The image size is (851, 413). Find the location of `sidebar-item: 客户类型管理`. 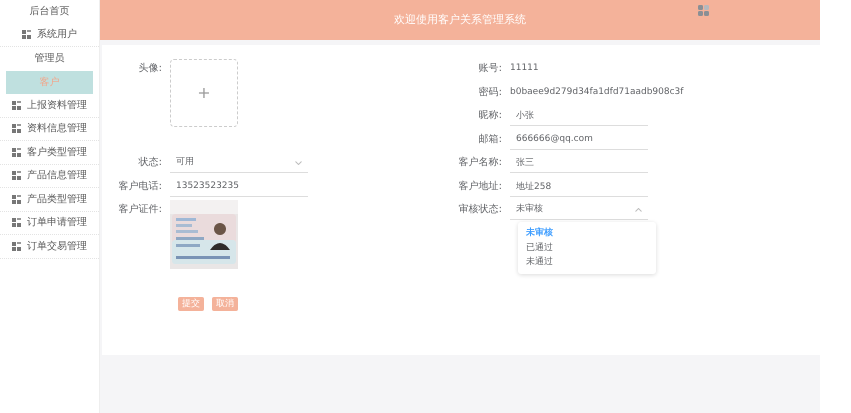

sidebar-item: 客户类型管理 is located at coordinates (57, 152).